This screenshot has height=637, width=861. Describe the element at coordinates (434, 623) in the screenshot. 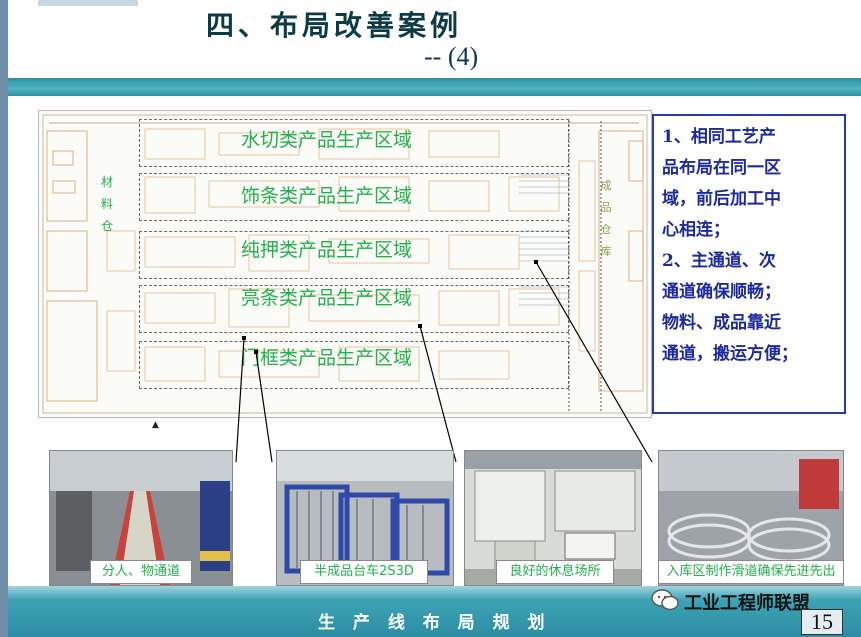

I see `footer-text: 生 产 线 布 局 规 划` at that location.